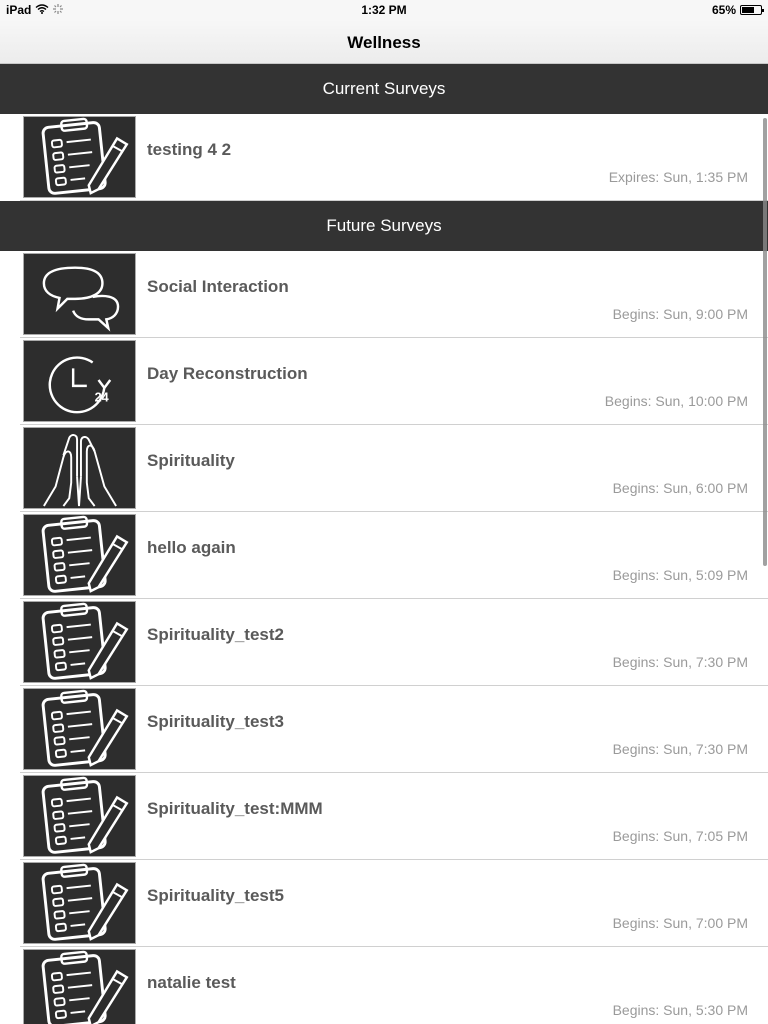  I want to click on survey-time: Expires: Sun, 1:35 PM, so click(678, 177).